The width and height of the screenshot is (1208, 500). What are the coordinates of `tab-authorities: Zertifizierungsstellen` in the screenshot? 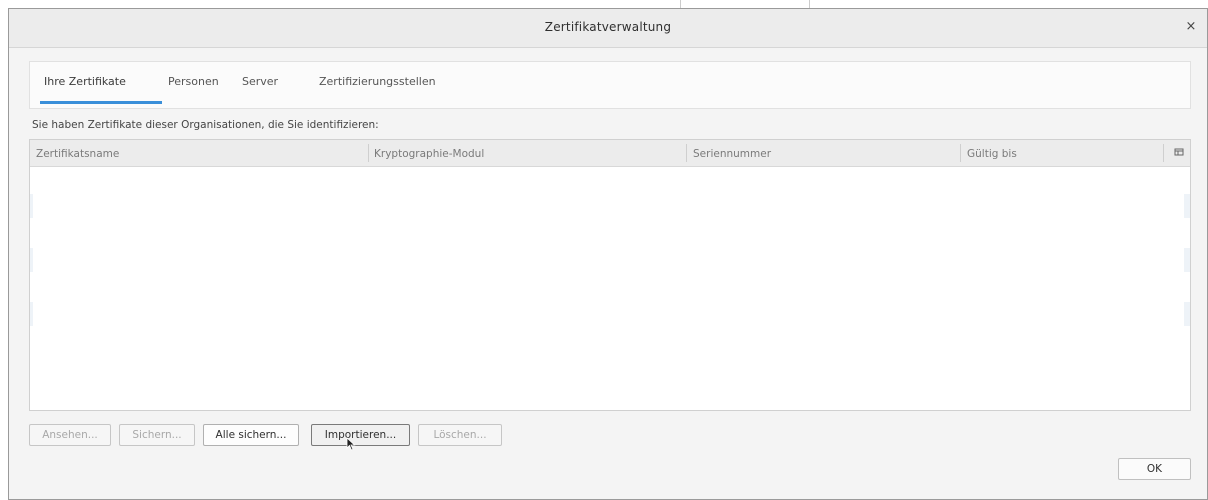 It's located at (377, 81).